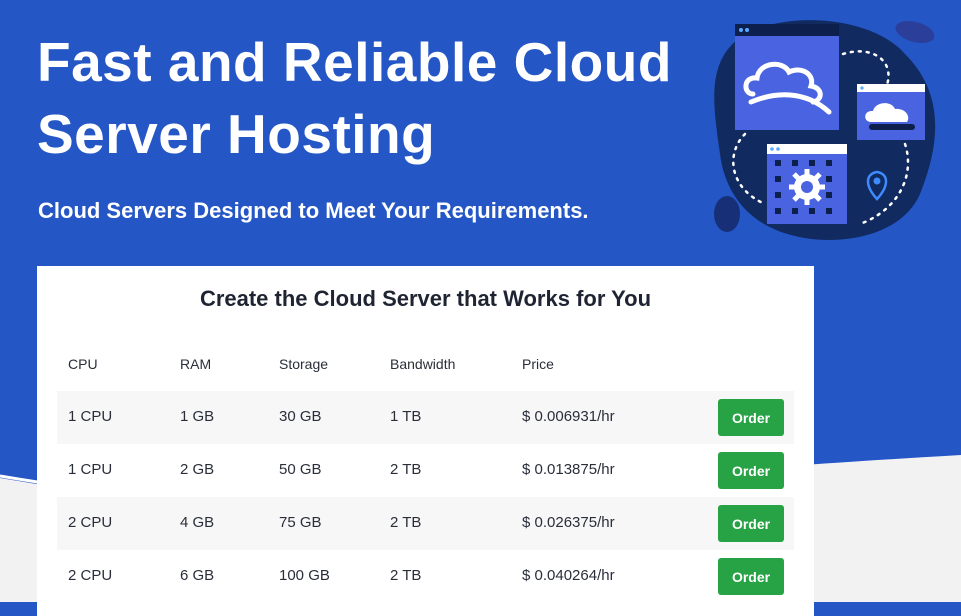 The height and width of the screenshot is (616, 961). I want to click on cell-ram: 6 GB, so click(197, 575).